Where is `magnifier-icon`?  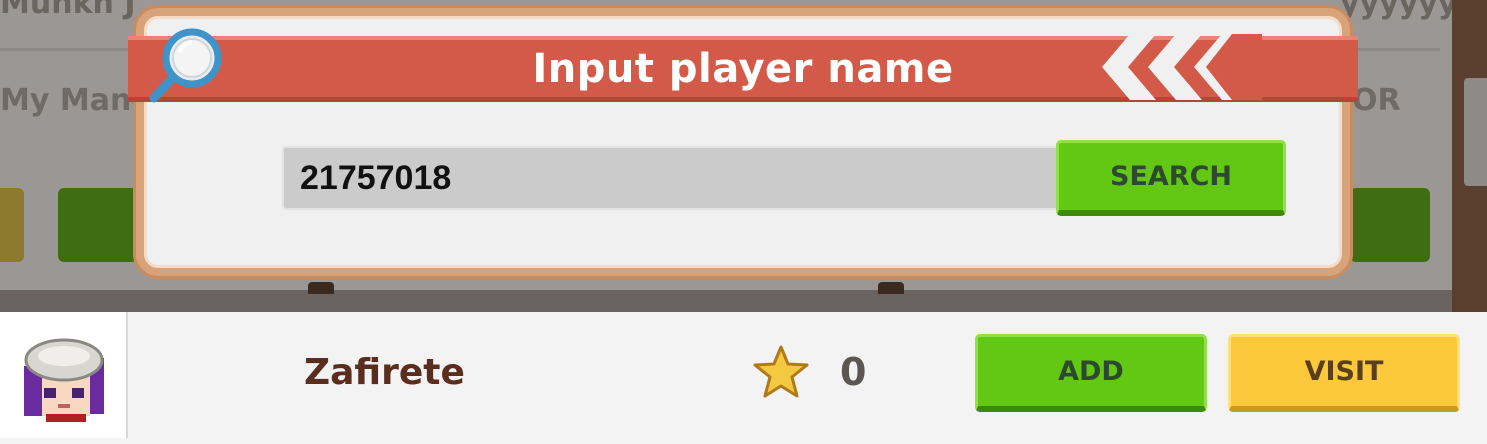
magnifier-icon is located at coordinates (185, 65).